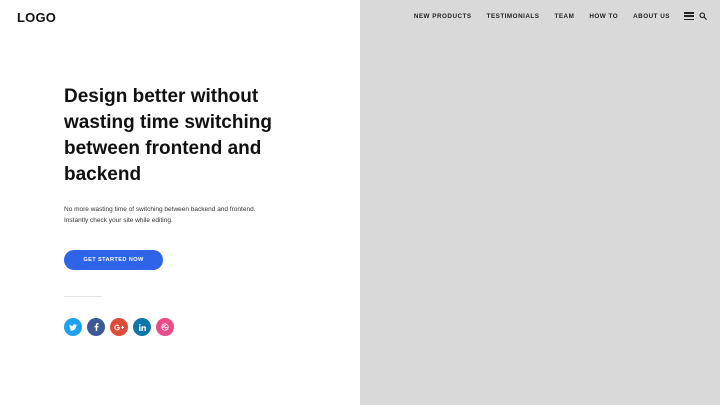  I want to click on nav-team: TEAM, so click(564, 16).